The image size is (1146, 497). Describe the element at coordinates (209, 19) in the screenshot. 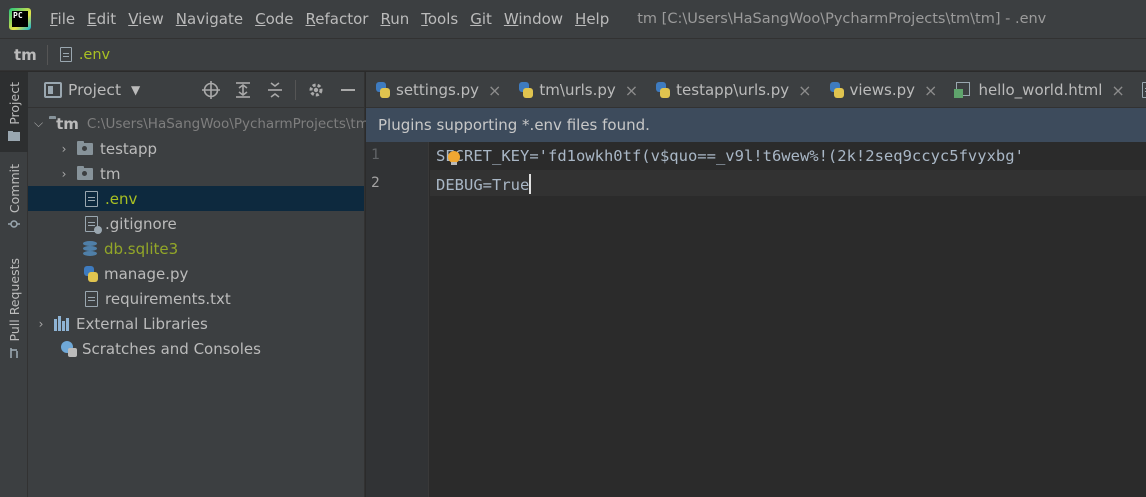

I see `menu-navigate: Navigate` at that location.